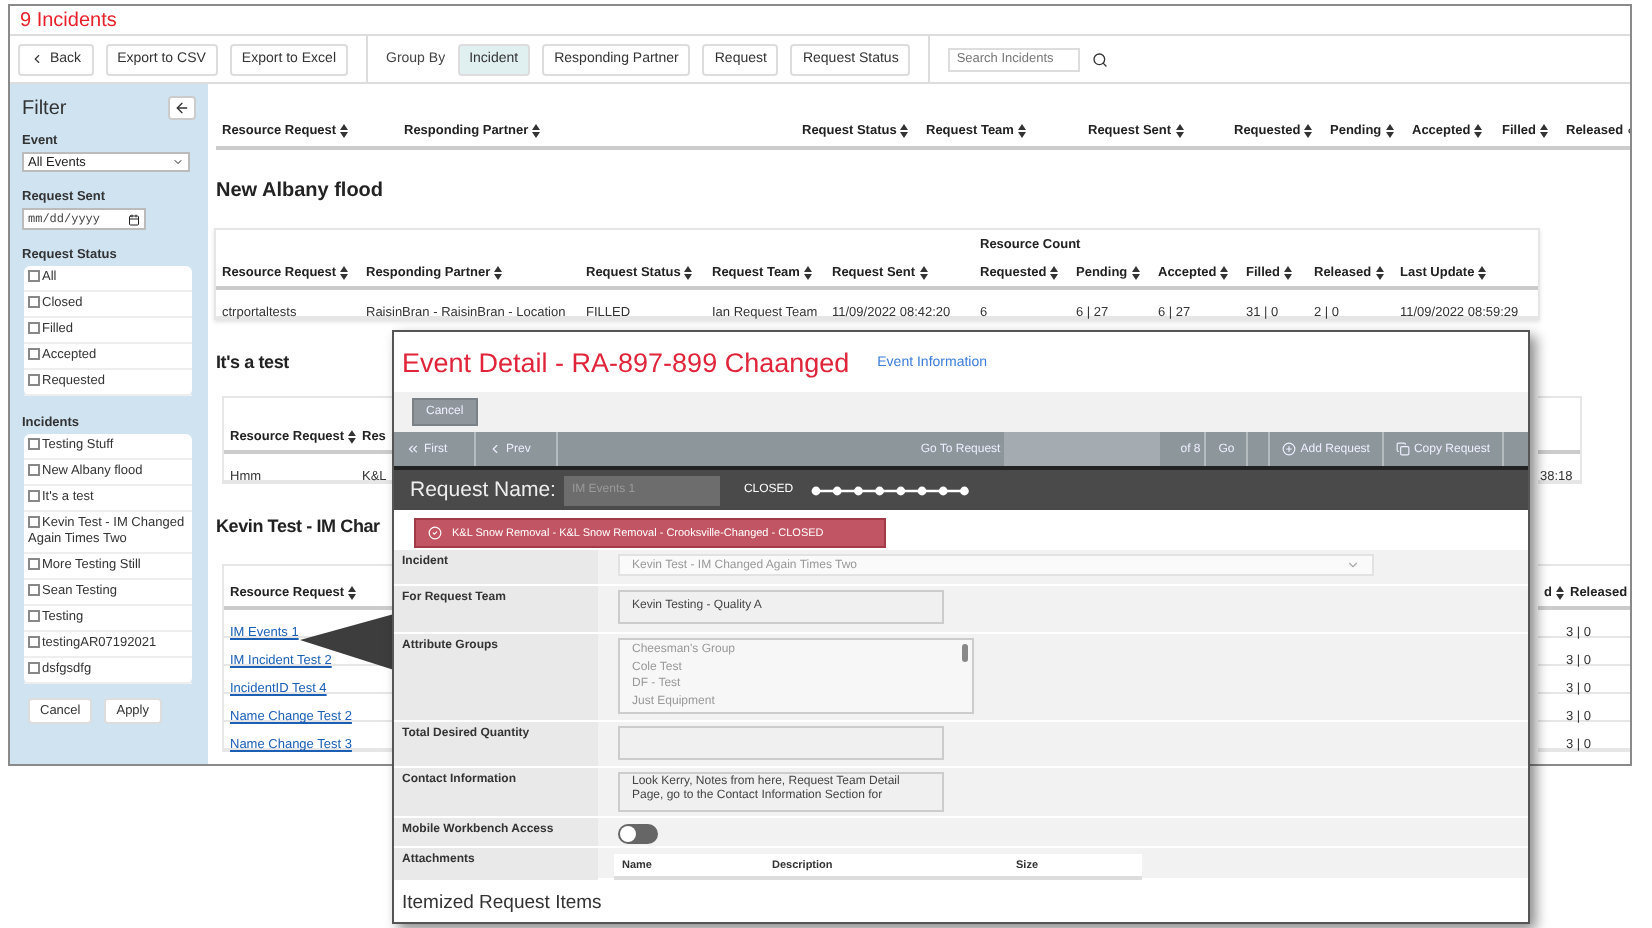 The width and height of the screenshot is (1652, 928). Describe the element at coordinates (413, 449) in the screenshot. I see `double-chevron-left-icon` at that location.